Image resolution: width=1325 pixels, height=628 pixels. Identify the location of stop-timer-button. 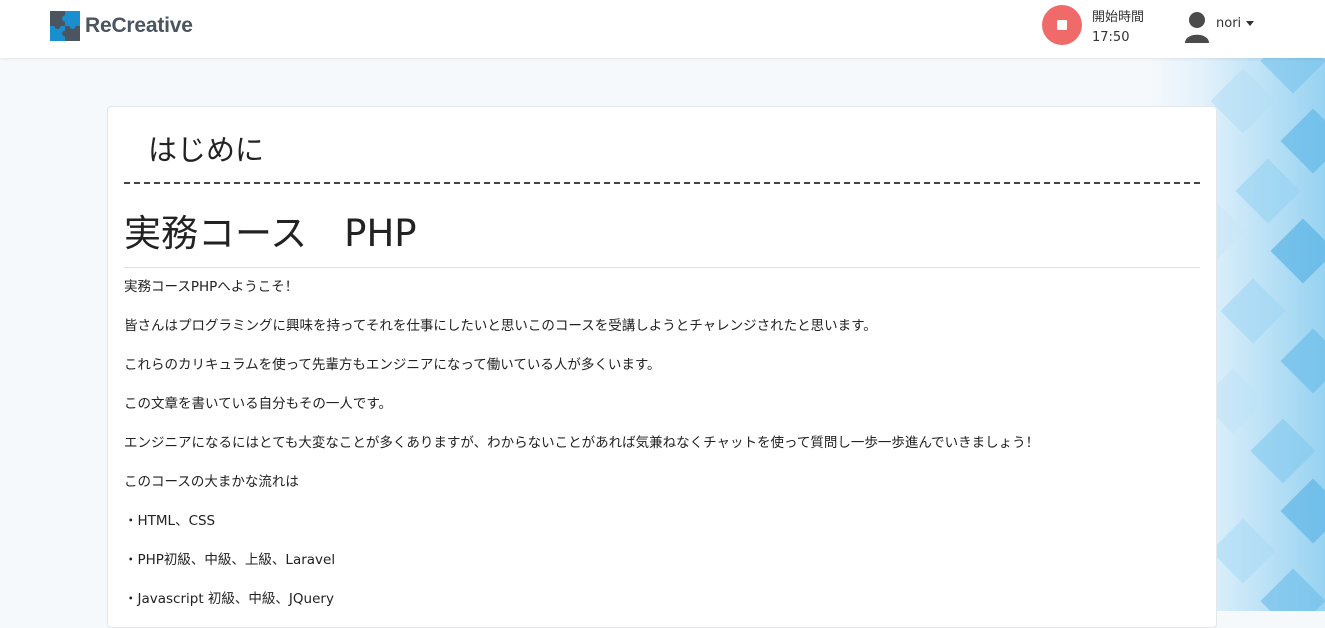
(1062, 25).